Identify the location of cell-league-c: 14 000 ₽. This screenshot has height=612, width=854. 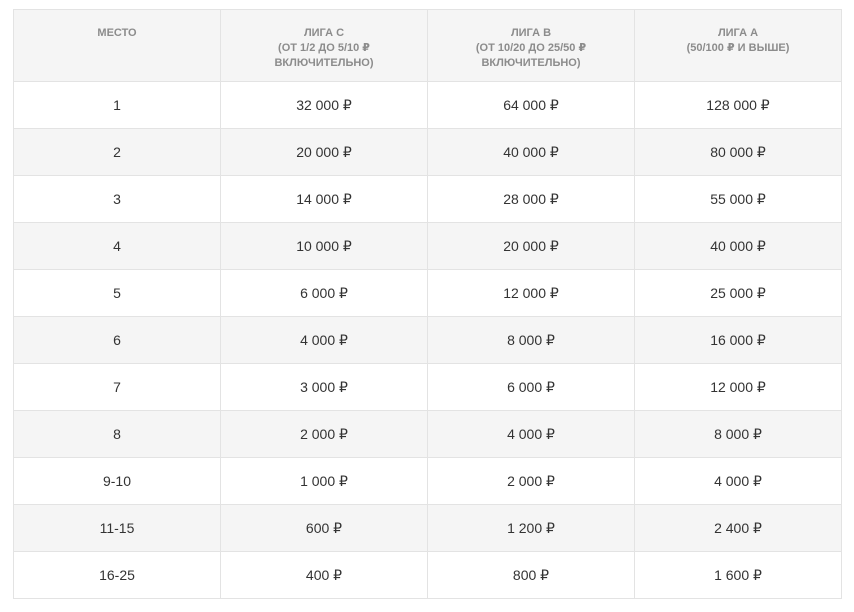
(324, 199).